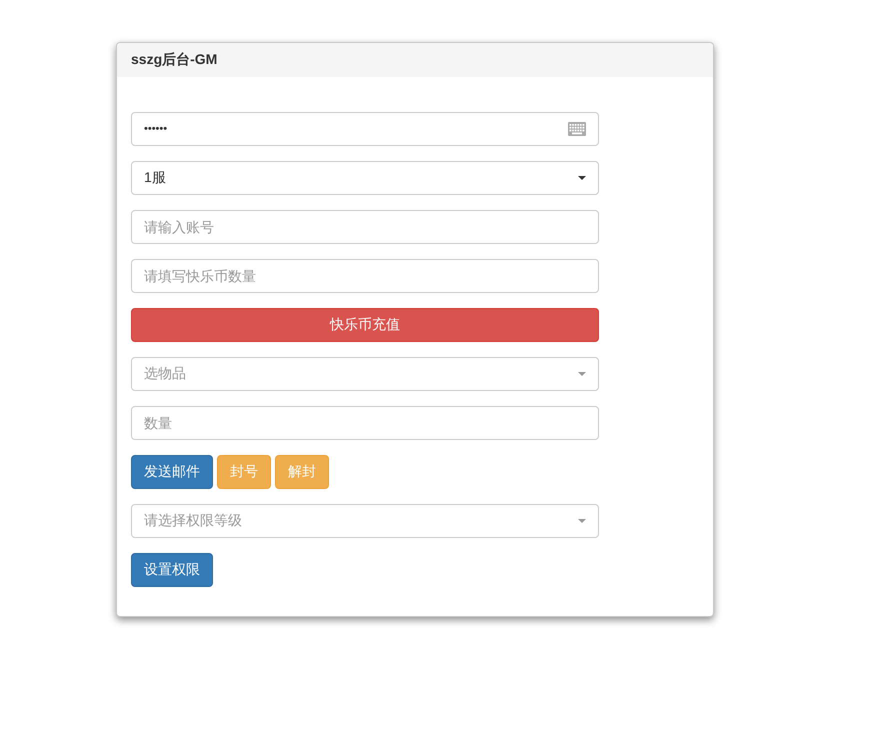 Image resolution: width=883 pixels, height=751 pixels. Describe the element at coordinates (365, 374) in the screenshot. I see `select-field: 选物品` at that location.